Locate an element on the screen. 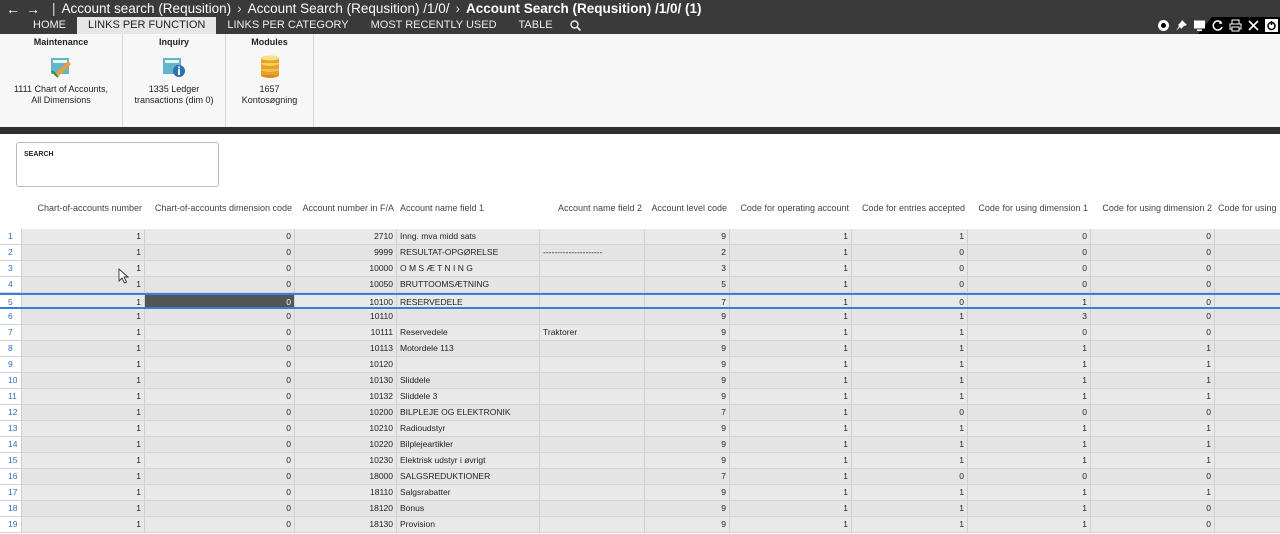 Image resolution: width=1280 pixels, height=534 pixels. row-number: 8 is located at coordinates (11, 348).